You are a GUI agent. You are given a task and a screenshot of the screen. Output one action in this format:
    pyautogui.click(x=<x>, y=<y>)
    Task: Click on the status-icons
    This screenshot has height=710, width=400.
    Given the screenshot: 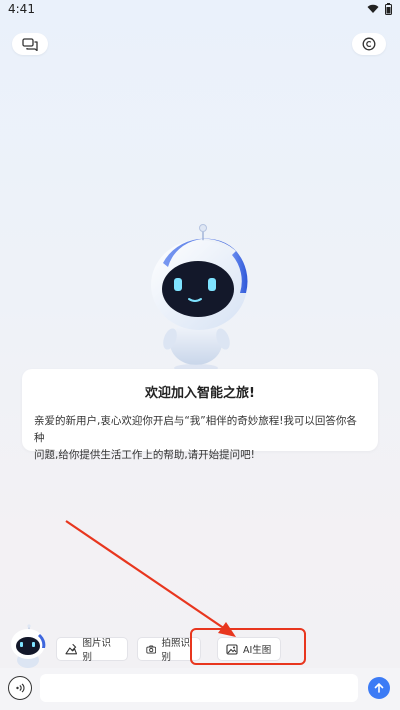 What is the action you would take?
    pyautogui.click(x=379, y=9)
    